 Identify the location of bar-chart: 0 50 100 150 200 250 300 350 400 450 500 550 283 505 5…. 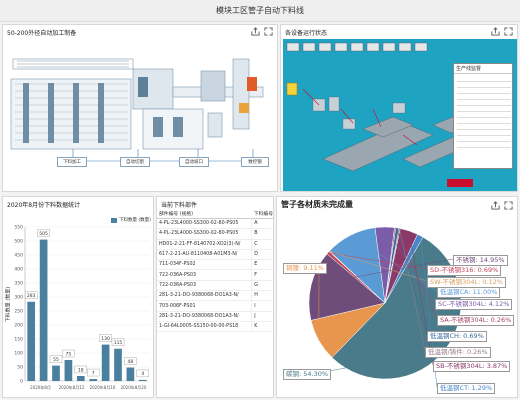
(82, 307).